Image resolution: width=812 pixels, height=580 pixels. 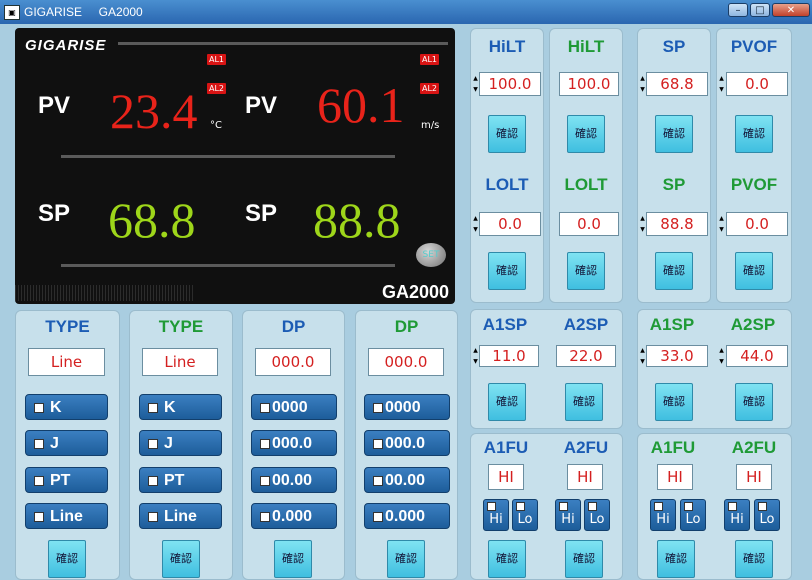 What do you see at coordinates (757, 356) in the screenshot?
I see `a2sp-value-right: 44.0` at bounding box center [757, 356].